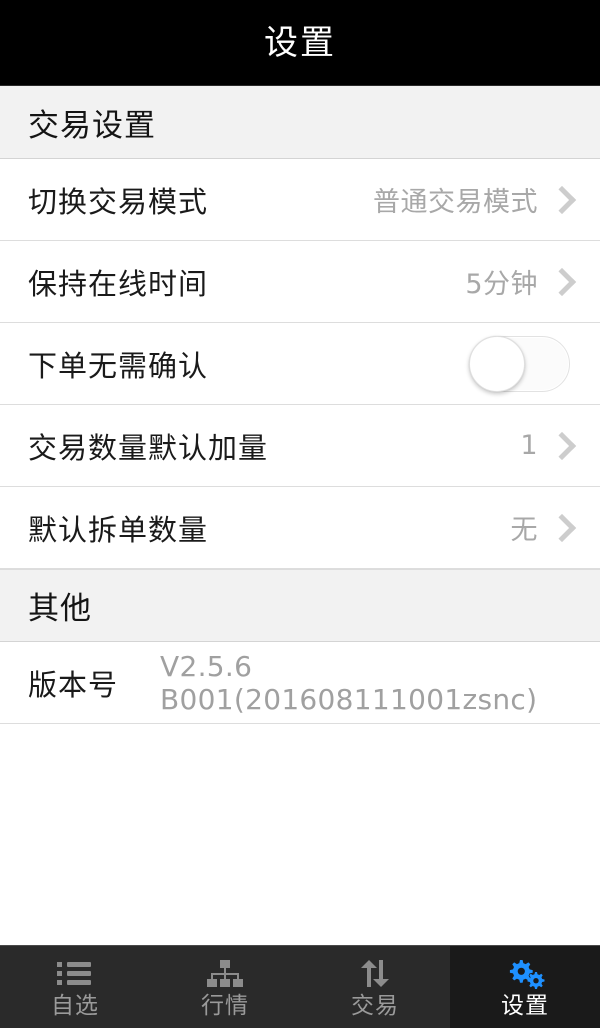 The image size is (600, 1028). Describe the element at coordinates (455, 202) in the screenshot. I see `row-value: 普通交易模式` at that location.